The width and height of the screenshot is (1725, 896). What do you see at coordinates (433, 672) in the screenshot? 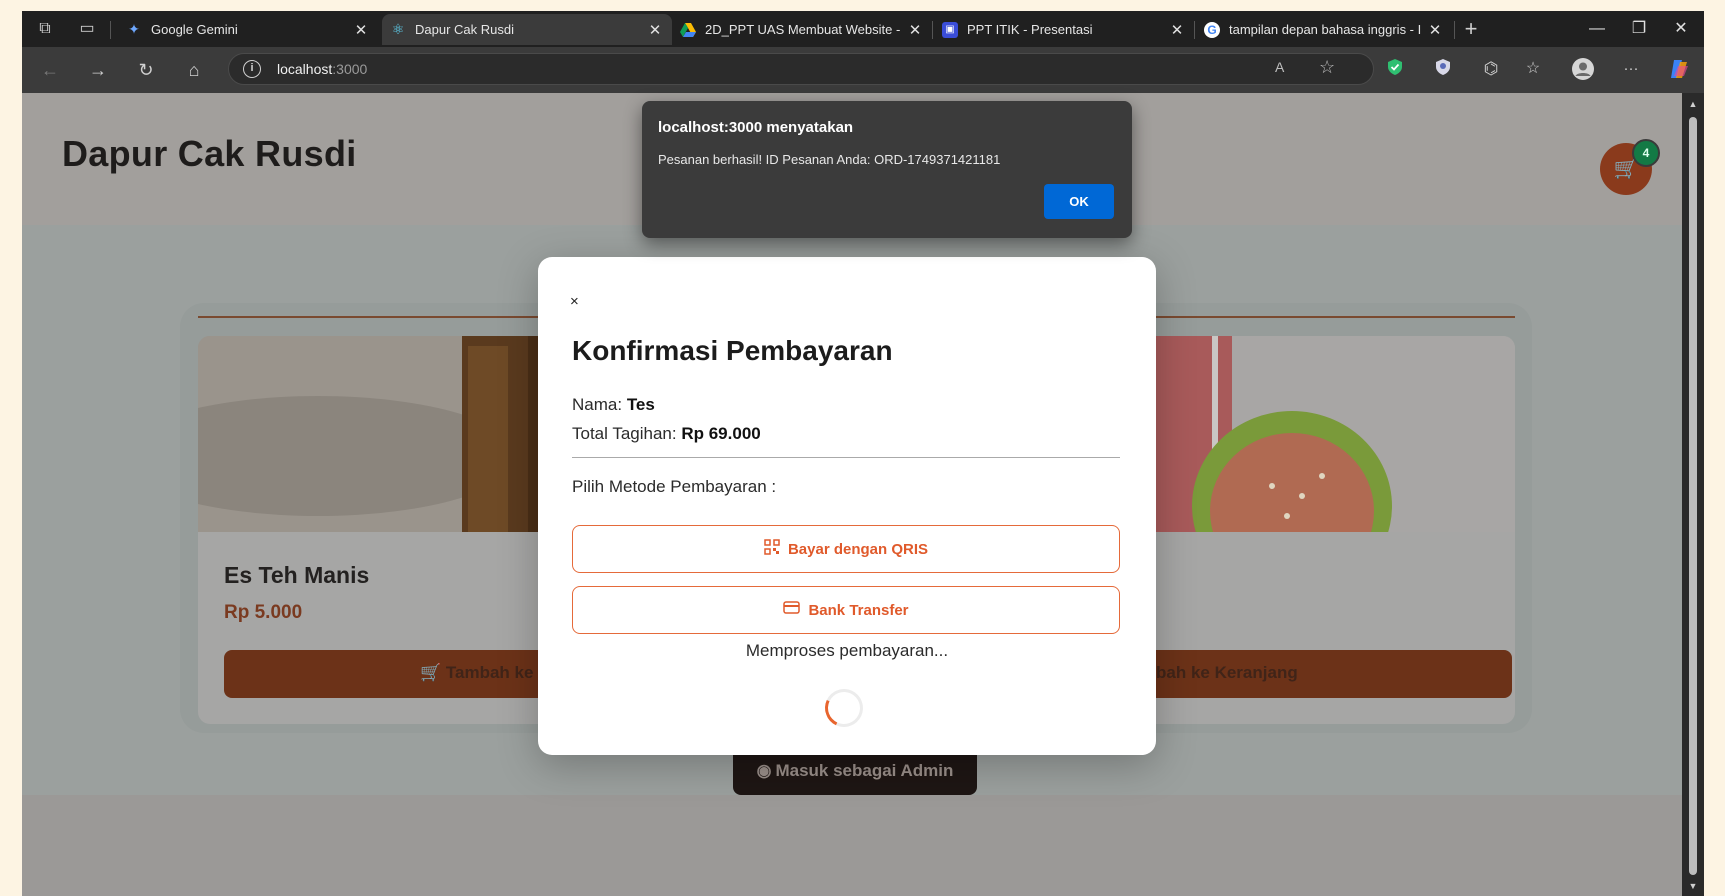
I see `cart-icon: 🛒` at bounding box center [433, 672].